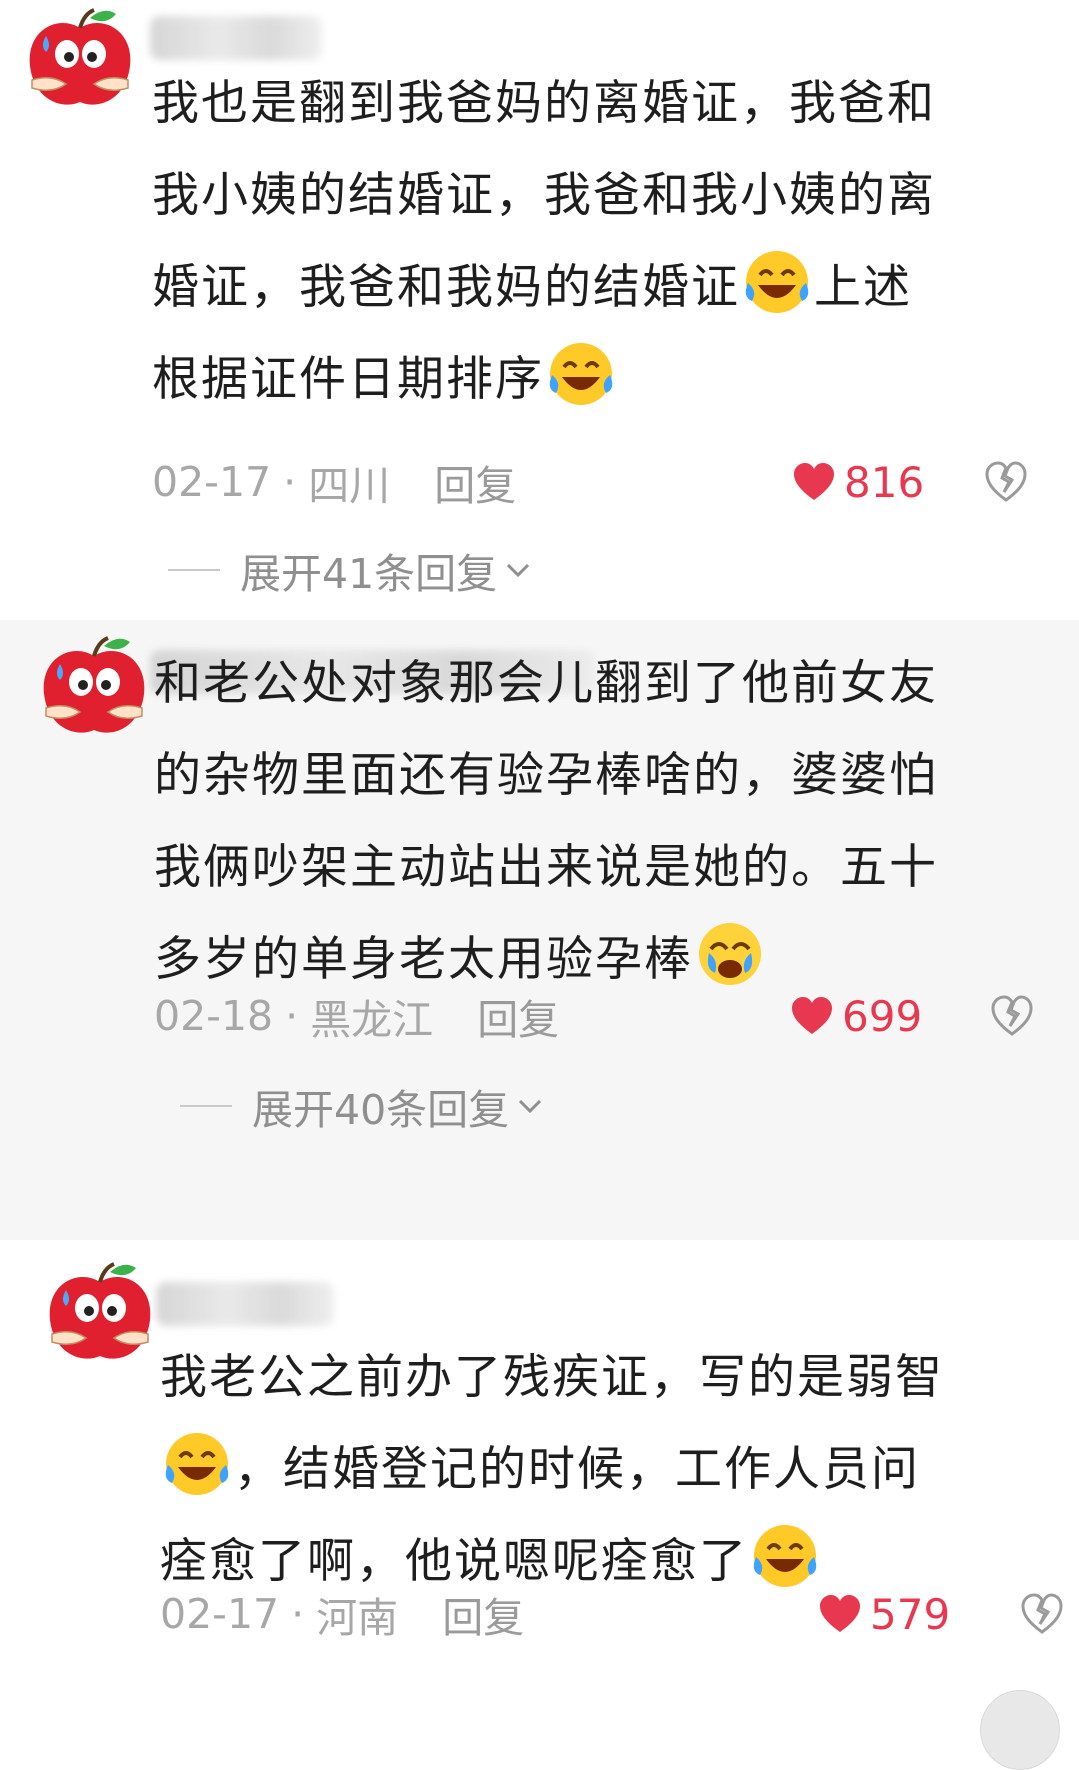 Image resolution: width=1079 pixels, height=1770 pixels. I want to click on comment-location: 四川, so click(349, 486).